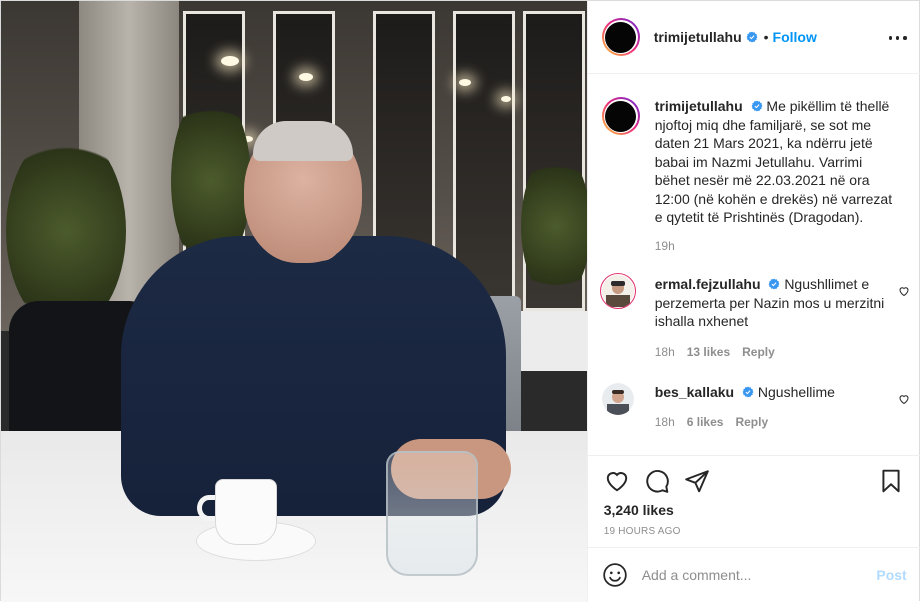 The height and width of the screenshot is (602, 920). What do you see at coordinates (796, 392) in the screenshot?
I see `comment-text: Ngushellime` at bounding box center [796, 392].